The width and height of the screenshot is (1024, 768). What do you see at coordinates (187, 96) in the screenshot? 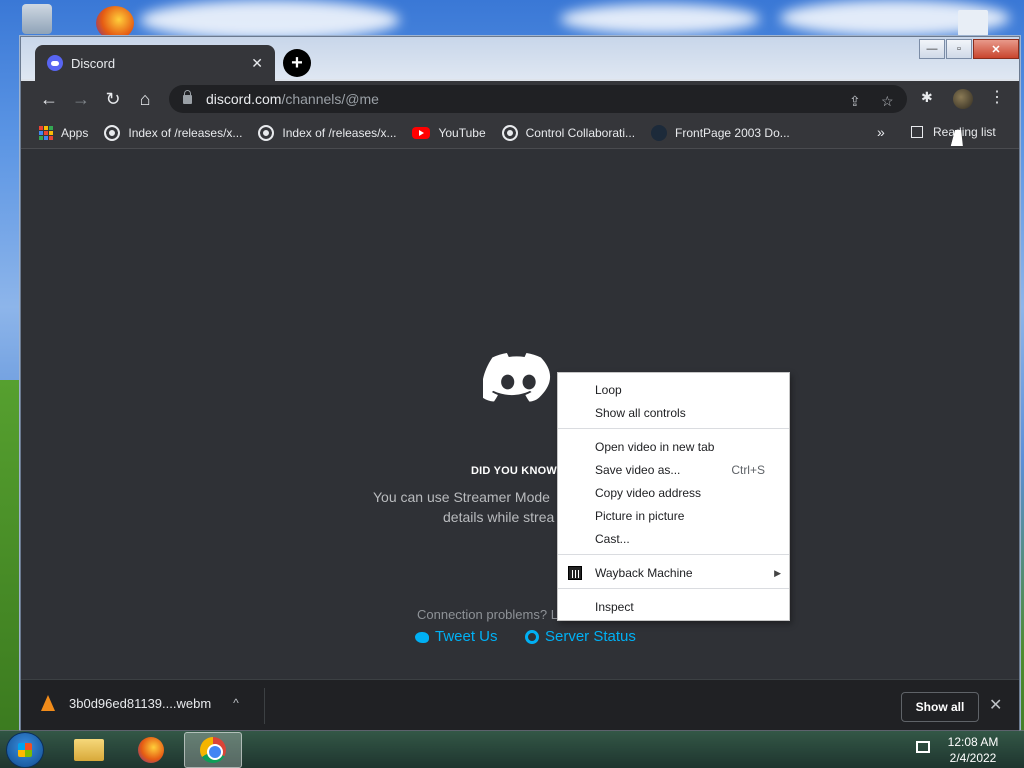
I see `lock-icon` at bounding box center [187, 96].